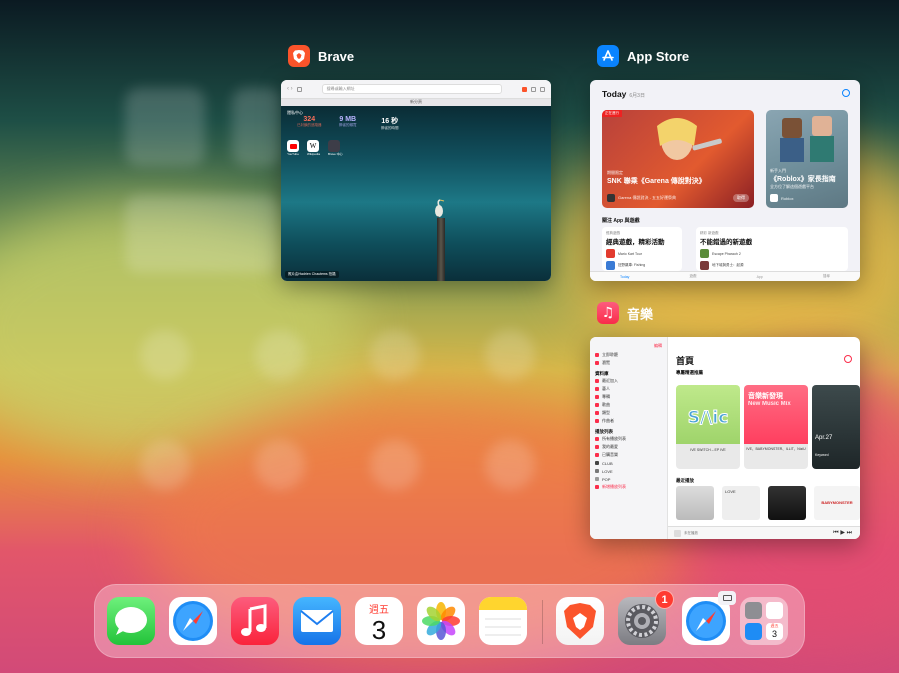 The height and width of the screenshot is (673, 899). Describe the element at coordinates (612, 113) in the screenshot. I see `live-badge: 正在進行` at that location.